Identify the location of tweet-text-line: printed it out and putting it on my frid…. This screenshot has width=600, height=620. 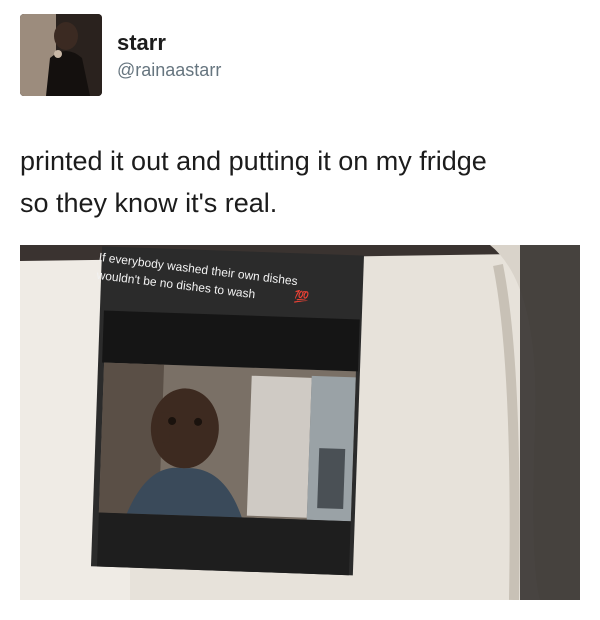
(253, 161).